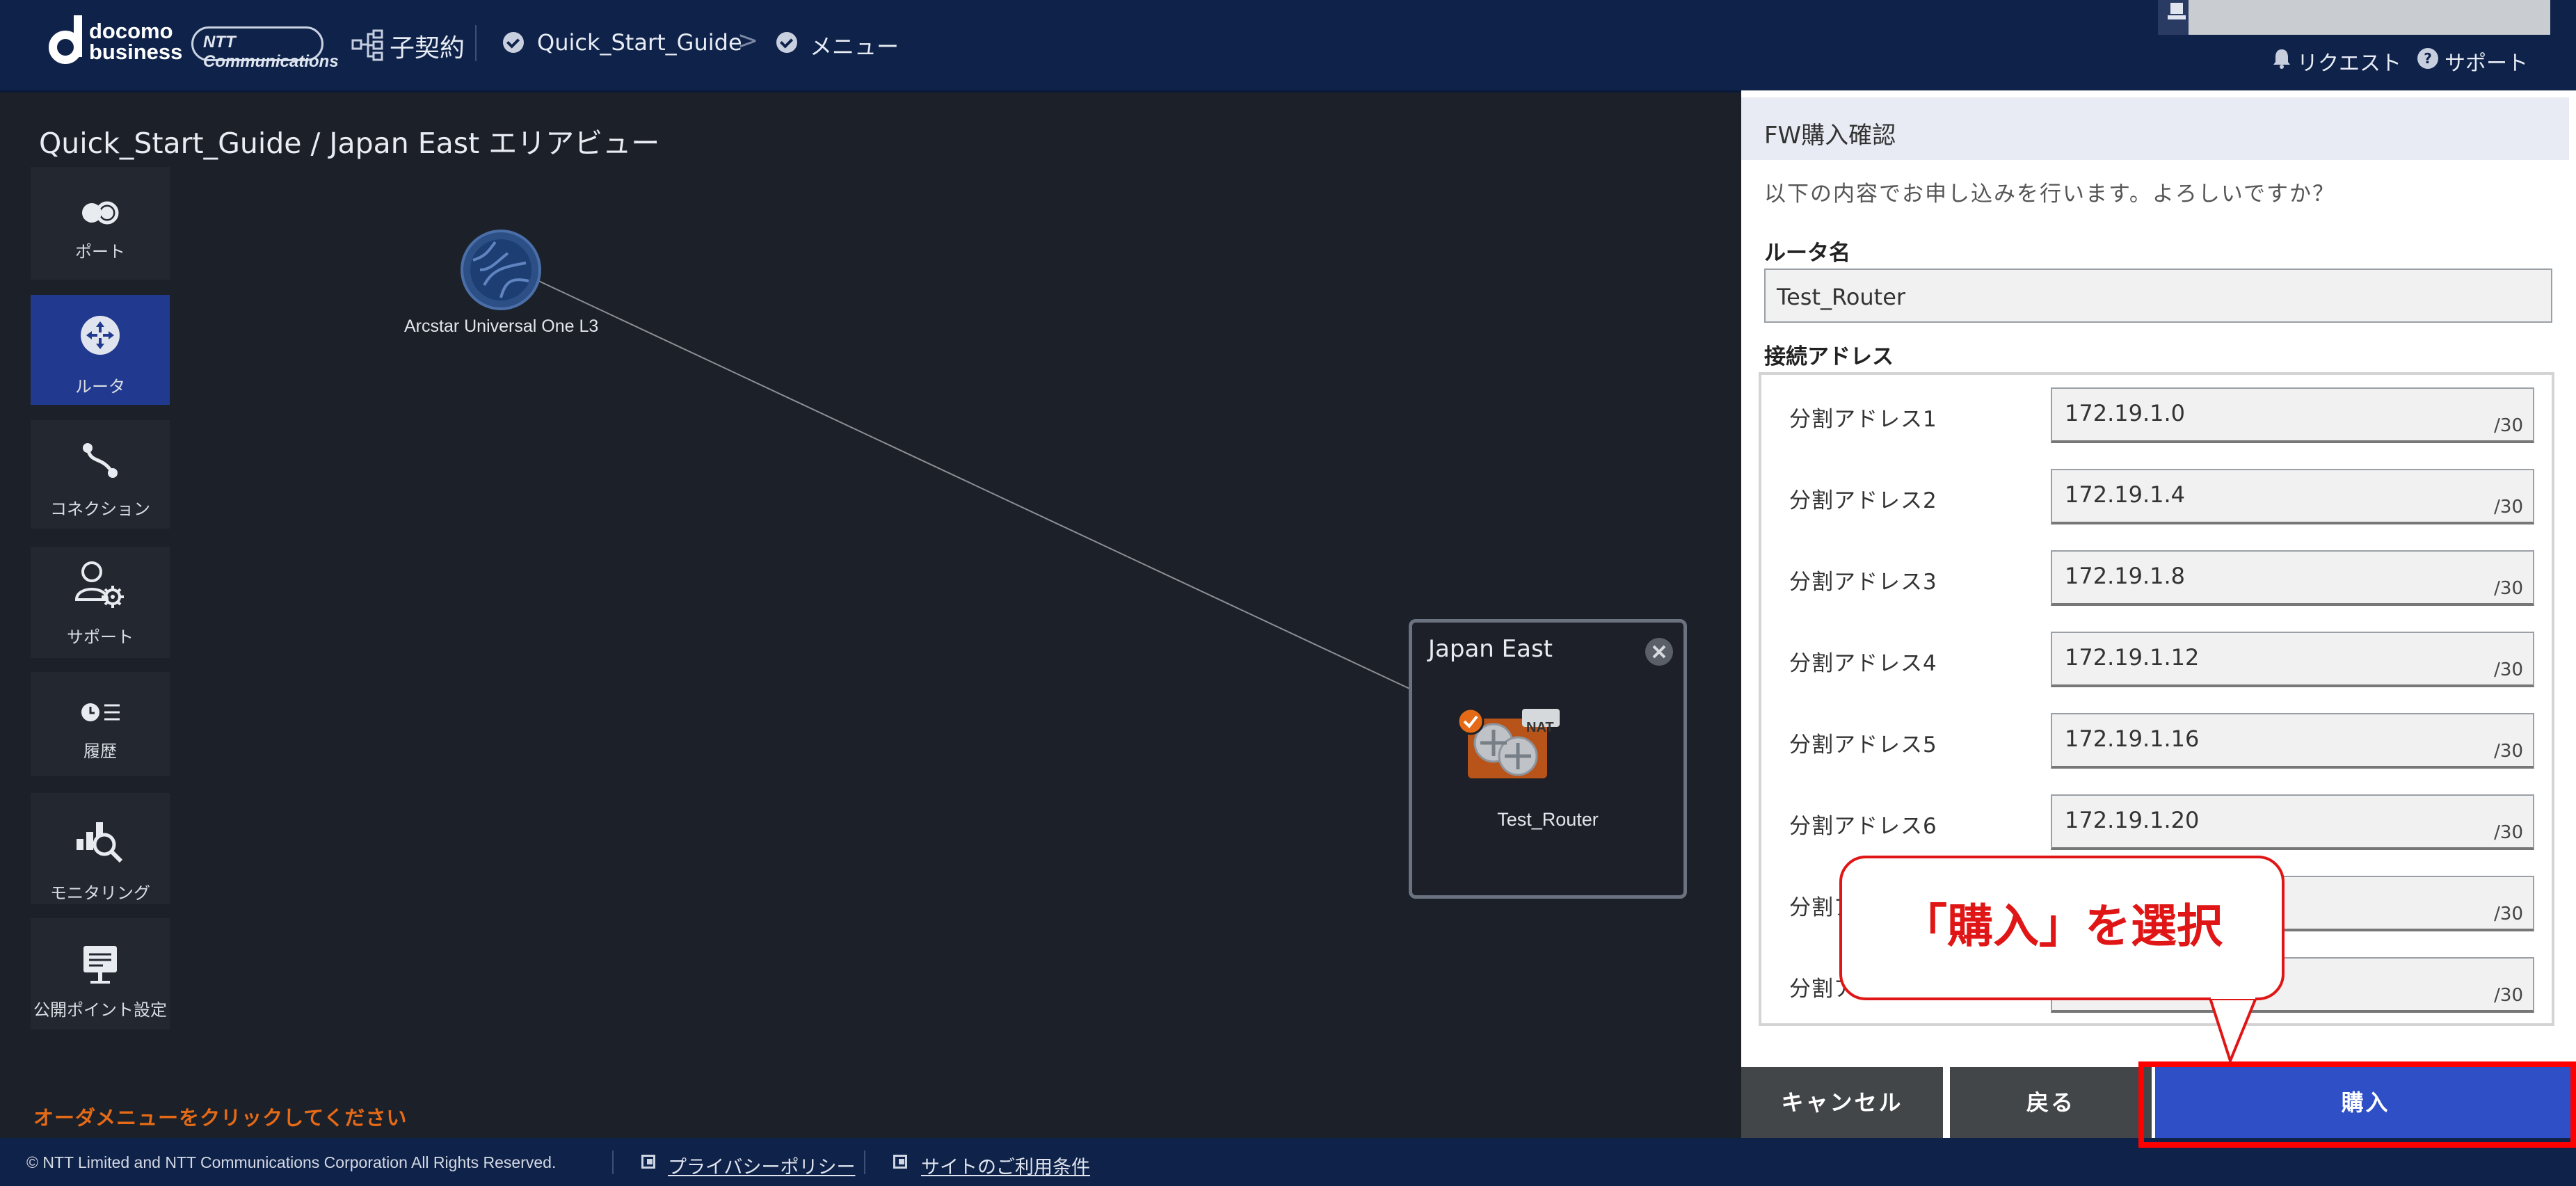 The image size is (2576, 1186). What do you see at coordinates (2049, 194) in the screenshot?
I see `confirm-message: 以下の内容でお申し込みを行います。よろしいですか？` at bounding box center [2049, 194].